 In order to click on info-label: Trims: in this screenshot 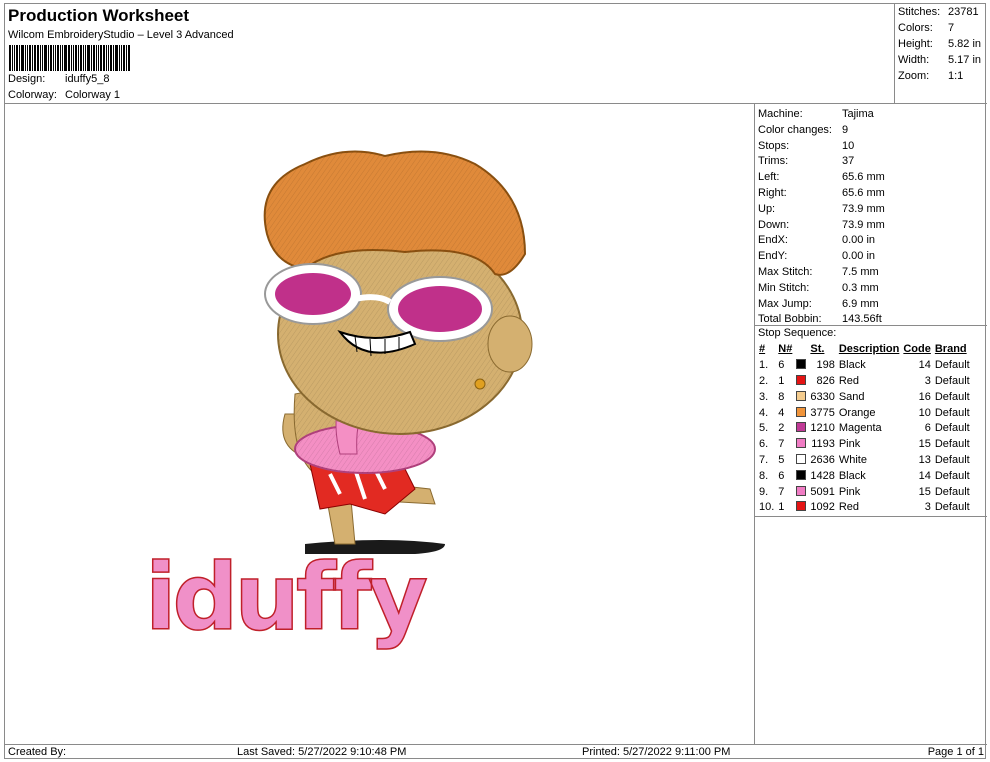, I will do `click(773, 161)`.